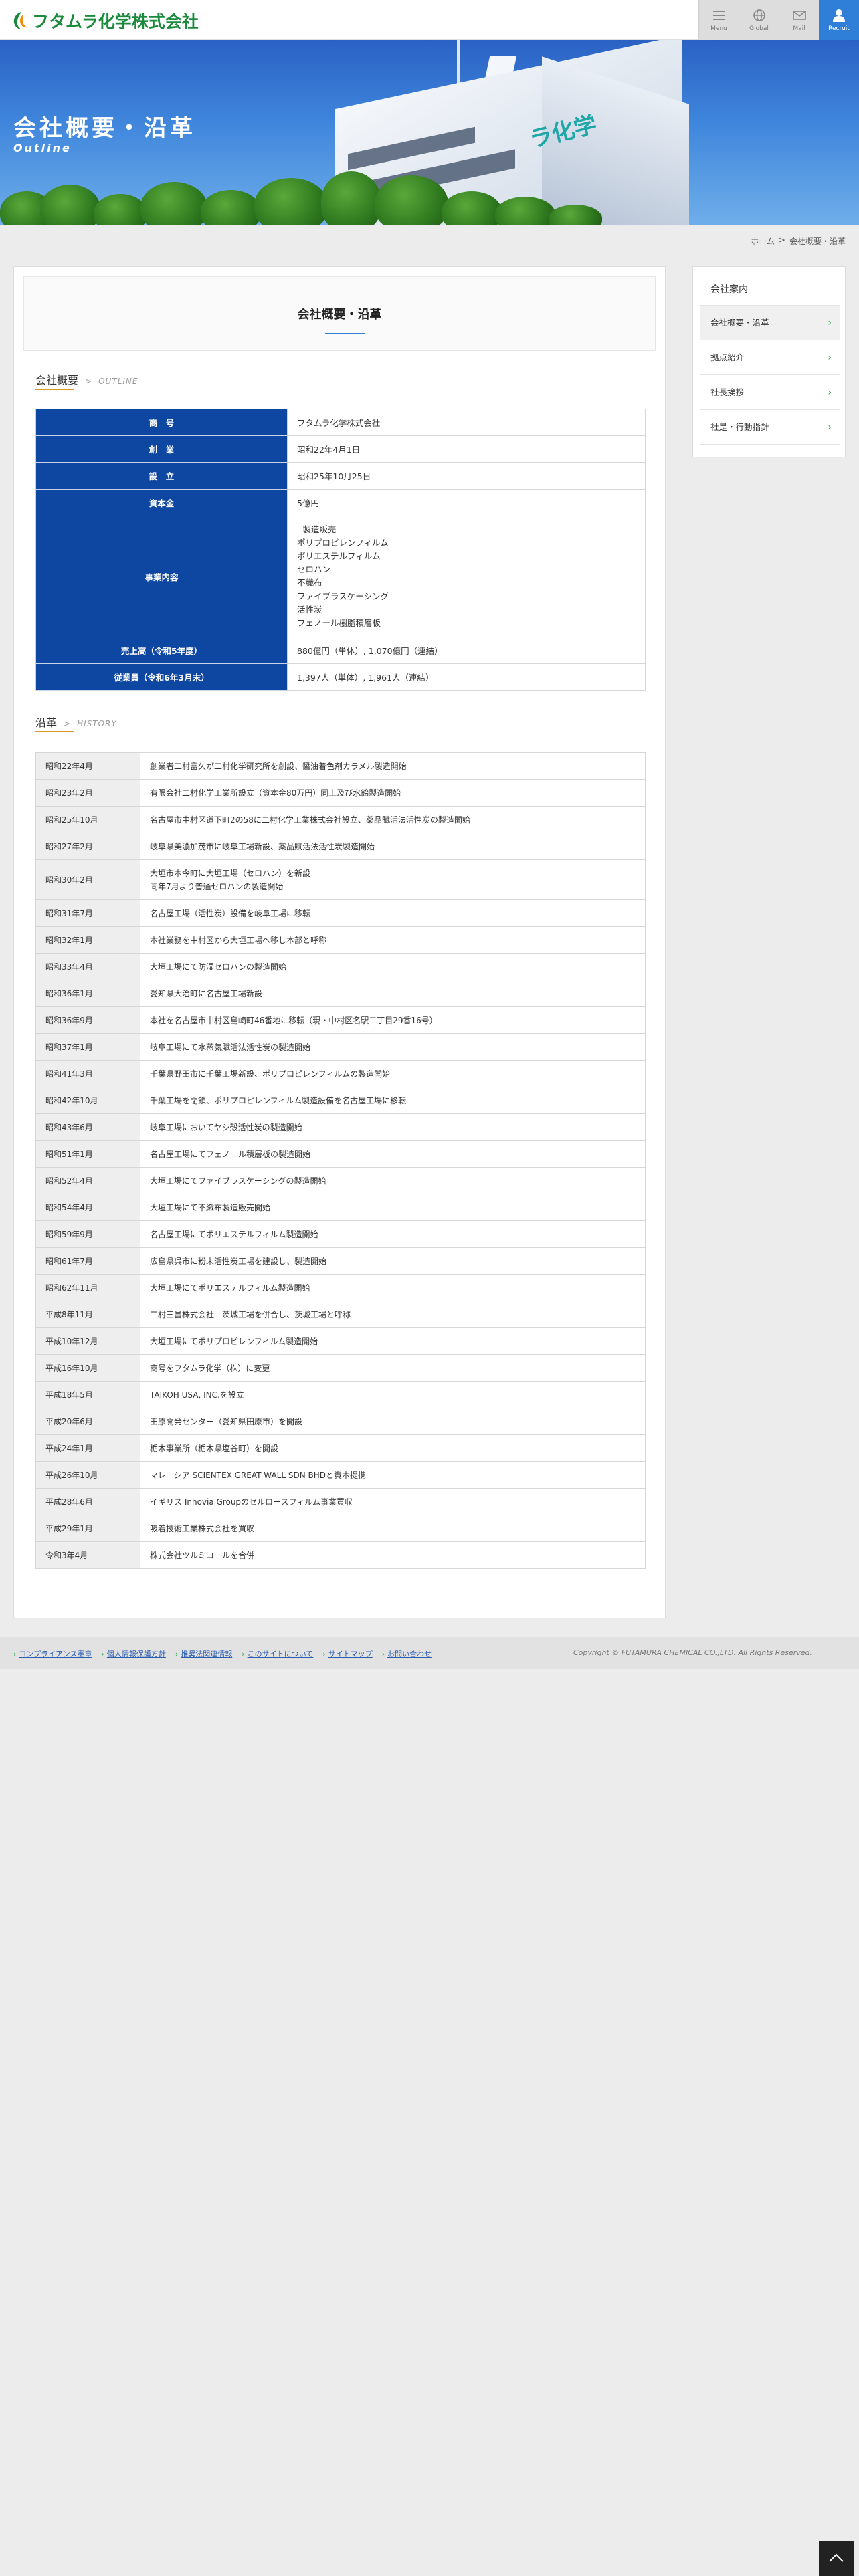 The width and height of the screenshot is (859, 2576). What do you see at coordinates (466, 423) in the screenshot?
I see `overview-value: フタムラ化学株式会社` at bounding box center [466, 423].